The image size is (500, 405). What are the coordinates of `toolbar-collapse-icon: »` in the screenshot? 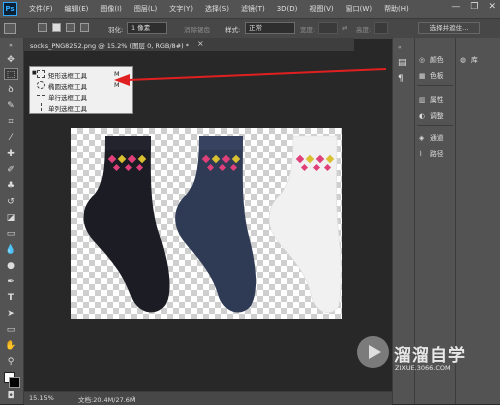 It's located at (11, 46).